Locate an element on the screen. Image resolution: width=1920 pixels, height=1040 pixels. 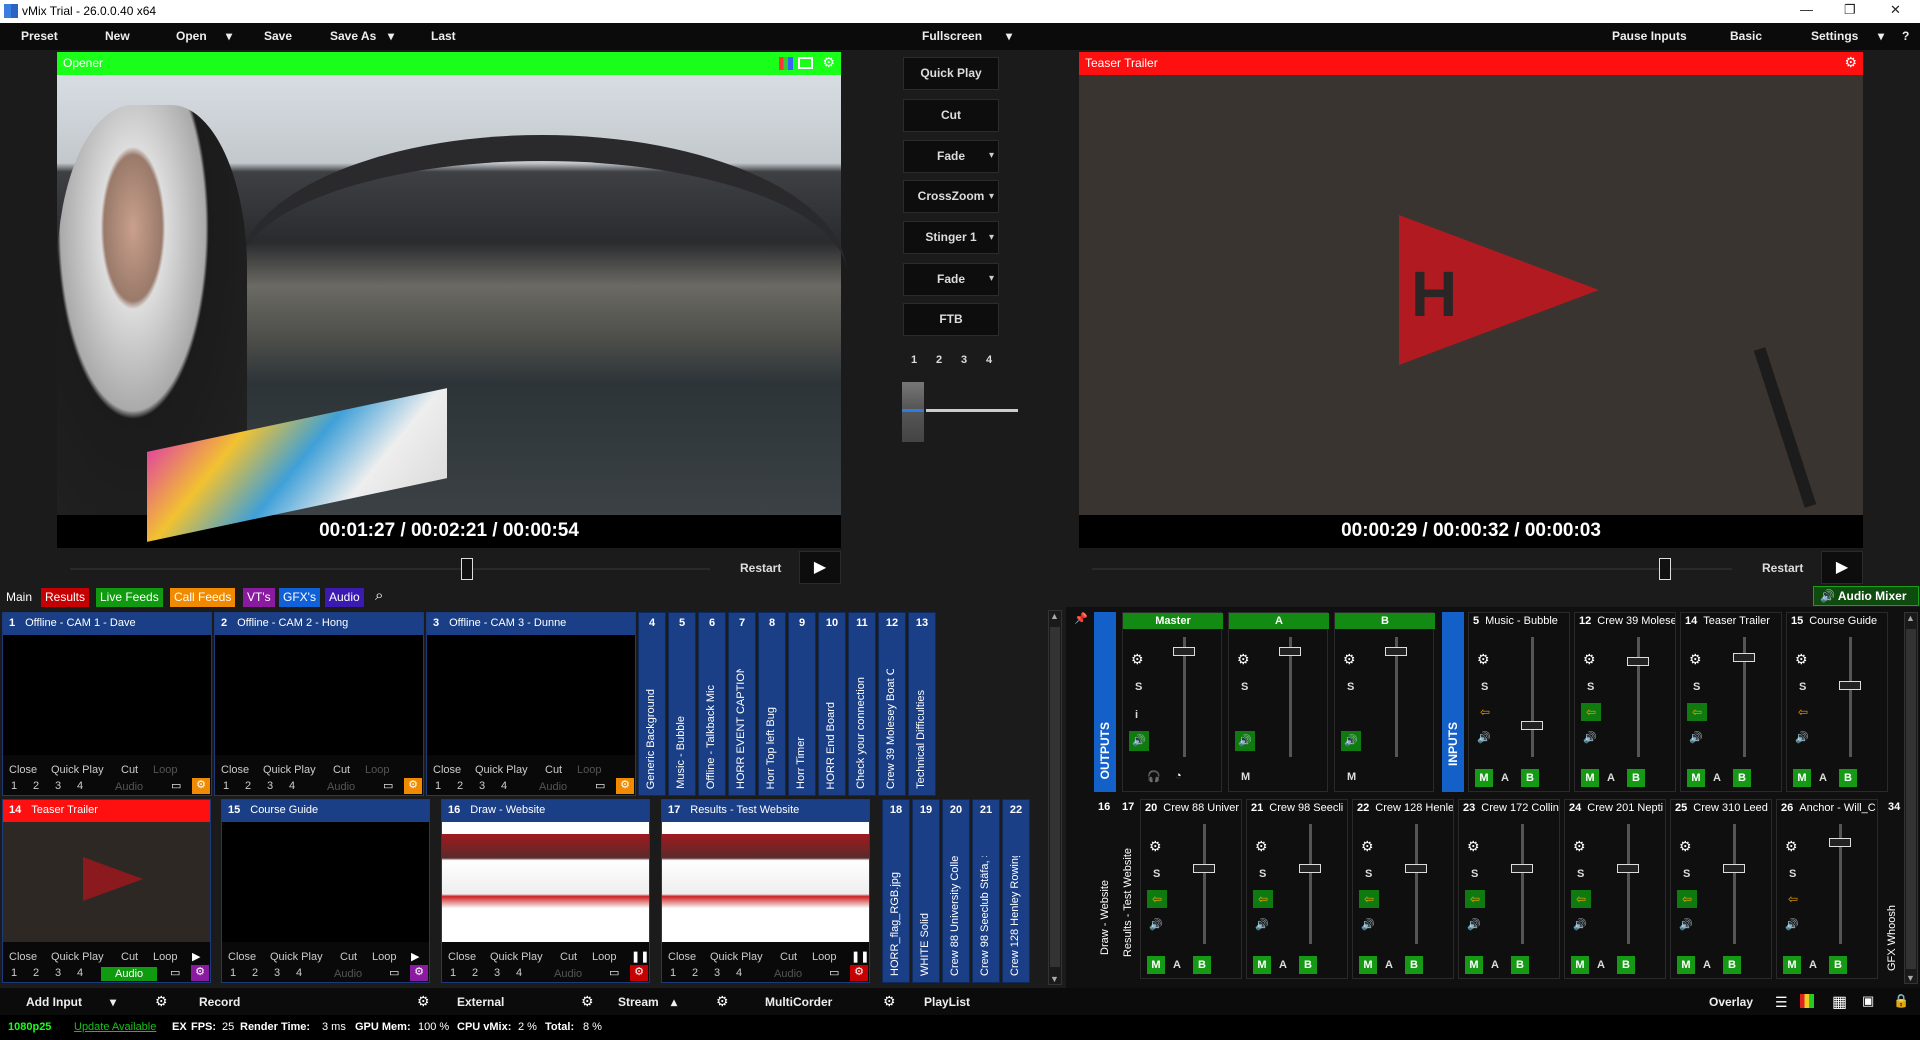
t-bar-track is located at coordinates (972, 410).